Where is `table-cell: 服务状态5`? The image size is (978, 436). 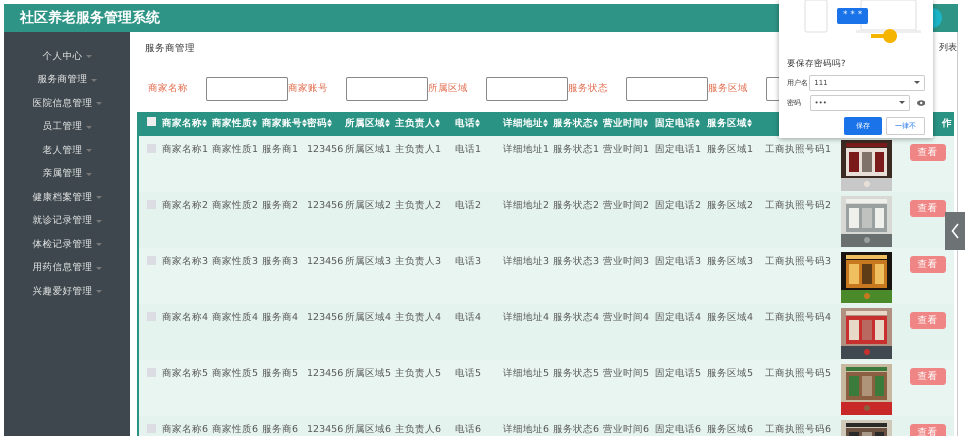
table-cell: 服务状态5 is located at coordinates (576, 388).